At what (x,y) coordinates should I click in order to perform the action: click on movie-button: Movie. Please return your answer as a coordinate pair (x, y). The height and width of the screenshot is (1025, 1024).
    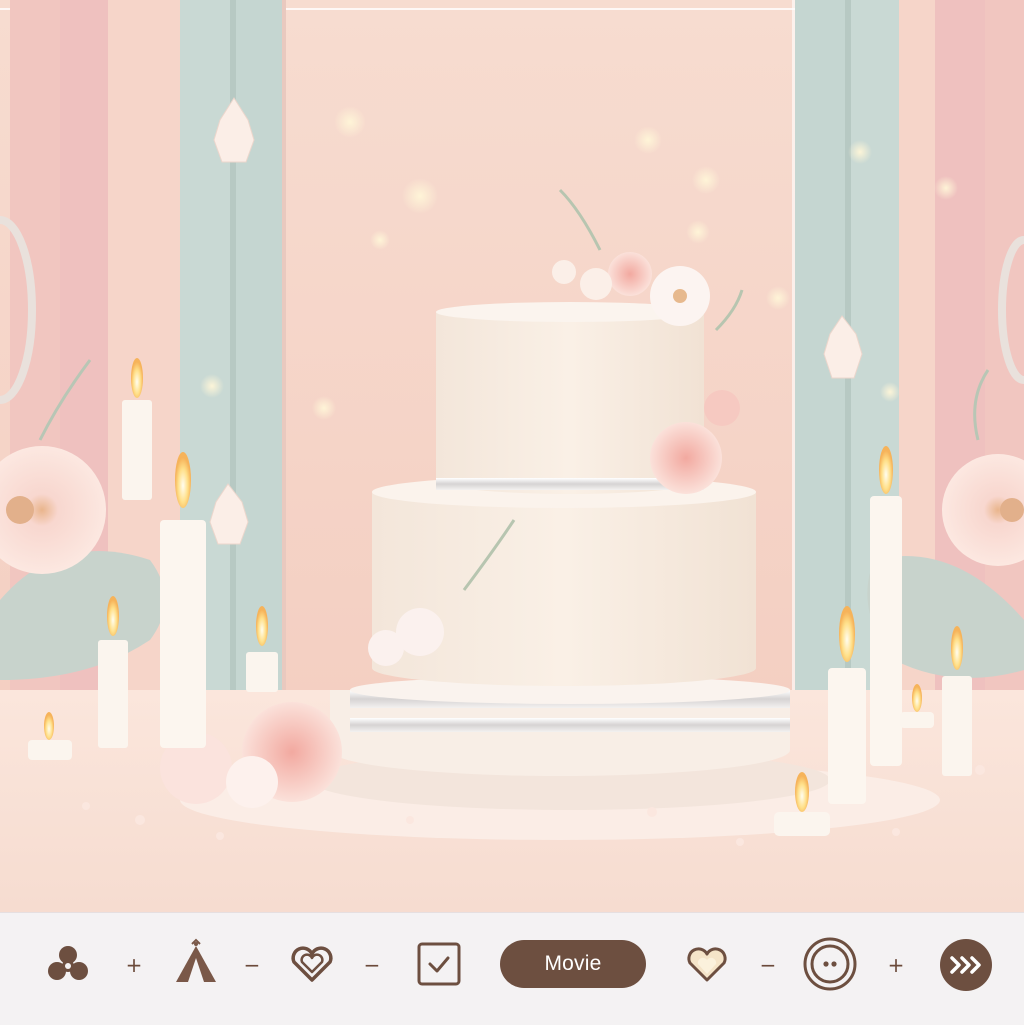
    Looking at the image, I should click on (573, 964).